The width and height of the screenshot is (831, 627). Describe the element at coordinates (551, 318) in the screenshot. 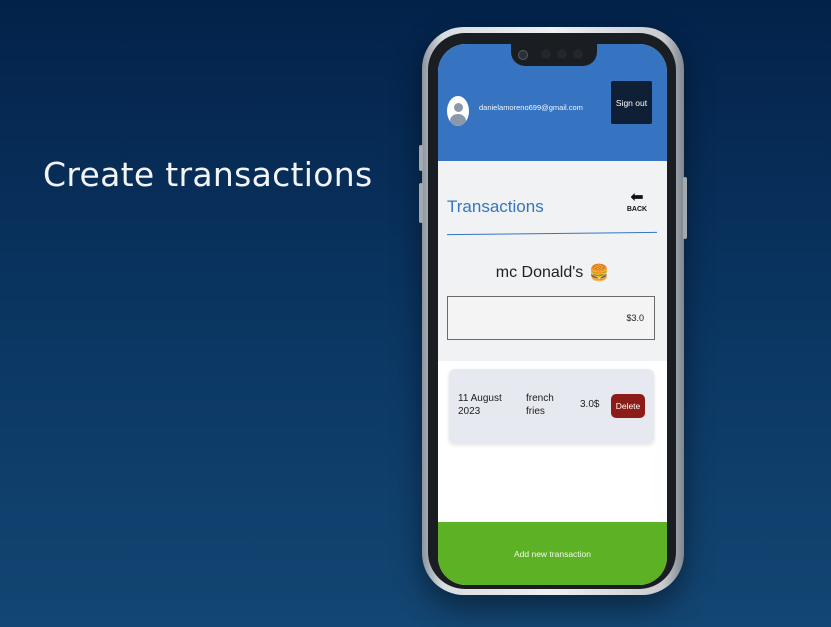

I see `amount-field: $3.0` at that location.